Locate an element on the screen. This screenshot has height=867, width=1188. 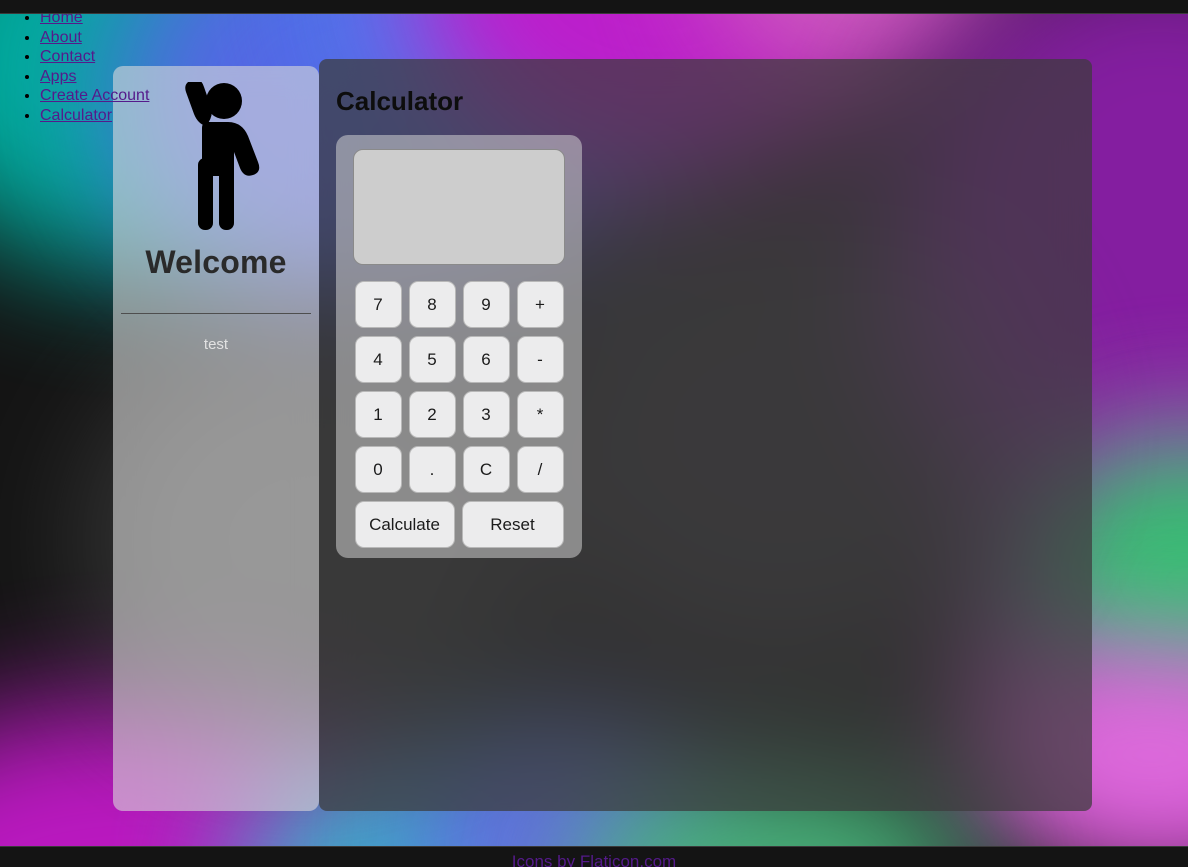
calculator-action-row: Calculate Reset is located at coordinates (459, 524).